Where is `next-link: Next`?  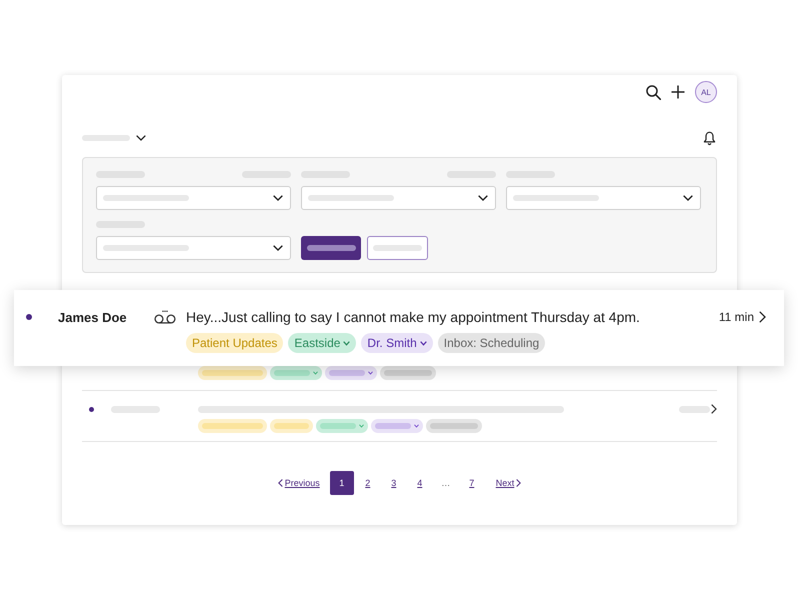
next-link: Next is located at coordinates (509, 483).